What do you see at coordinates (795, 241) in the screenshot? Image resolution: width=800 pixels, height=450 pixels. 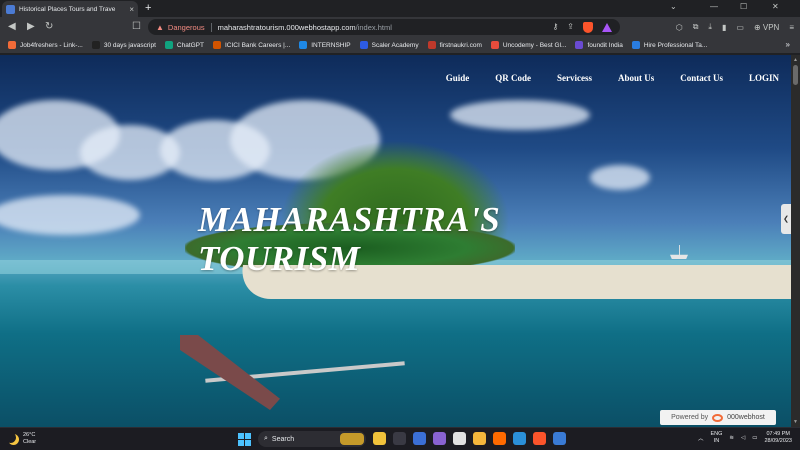 I see `page-scrollbar: ▲ ▼` at bounding box center [795, 241].